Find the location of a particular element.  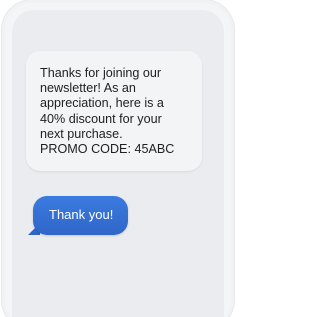

incoming-message-line: next purchase. is located at coordinates (81, 133).